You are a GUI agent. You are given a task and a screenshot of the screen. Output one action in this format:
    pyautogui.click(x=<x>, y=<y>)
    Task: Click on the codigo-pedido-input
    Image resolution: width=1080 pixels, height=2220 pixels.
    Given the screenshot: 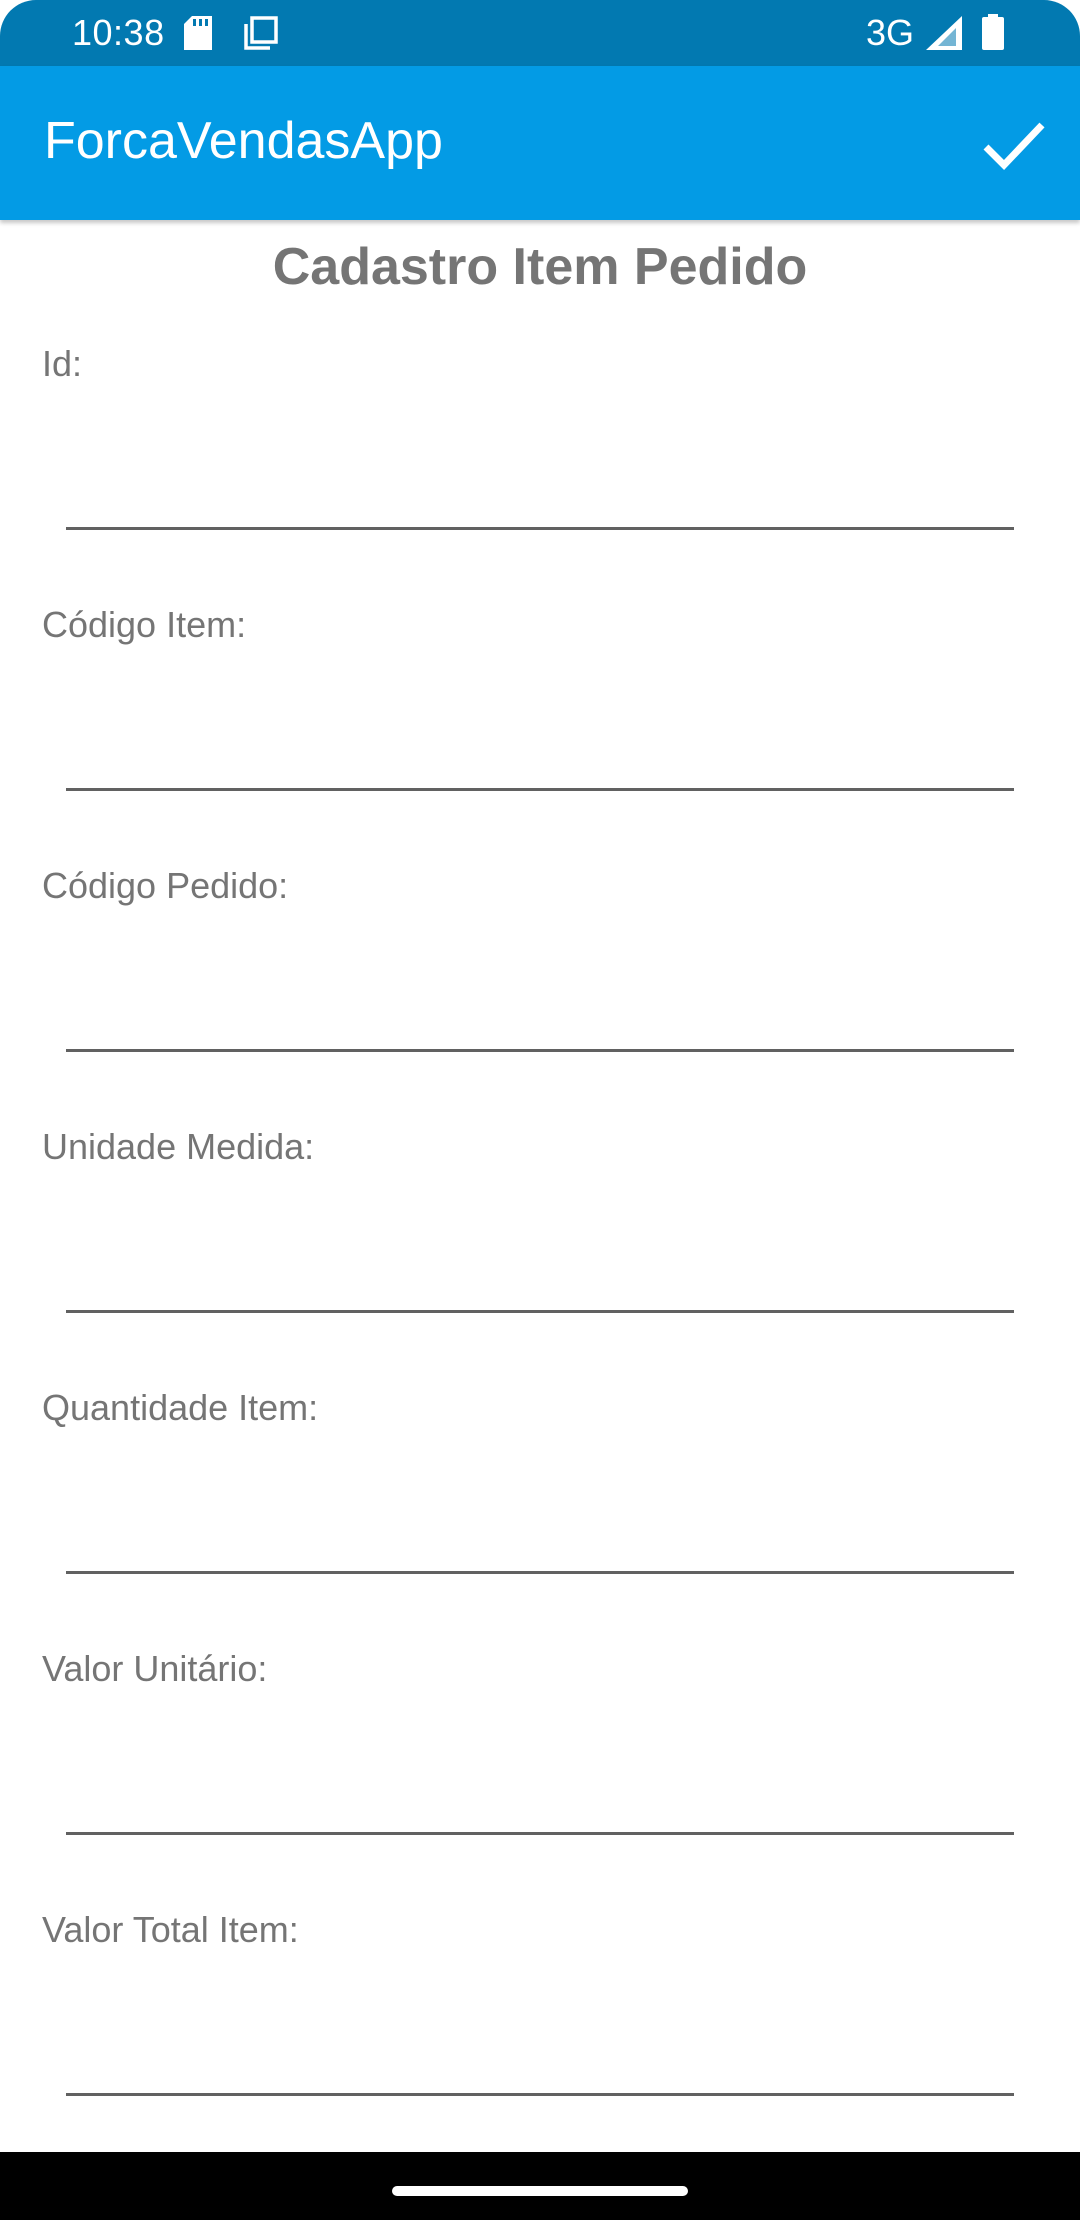 What is the action you would take?
    pyautogui.click(x=540, y=1012)
    